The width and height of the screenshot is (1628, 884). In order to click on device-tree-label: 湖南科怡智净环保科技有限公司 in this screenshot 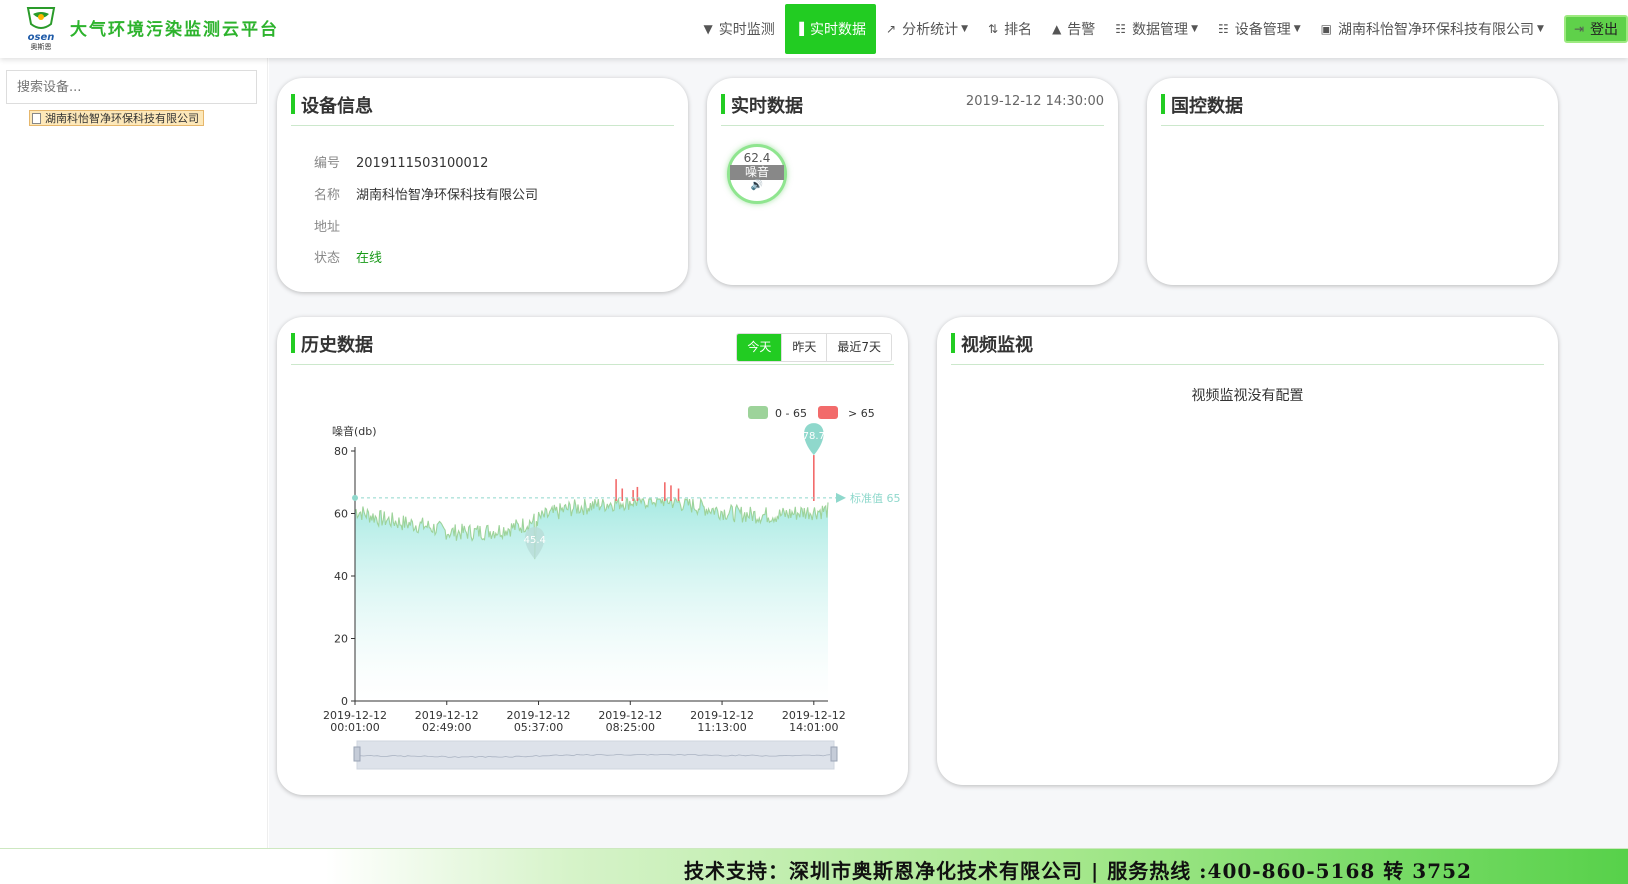, I will do `click(122, 118)`.